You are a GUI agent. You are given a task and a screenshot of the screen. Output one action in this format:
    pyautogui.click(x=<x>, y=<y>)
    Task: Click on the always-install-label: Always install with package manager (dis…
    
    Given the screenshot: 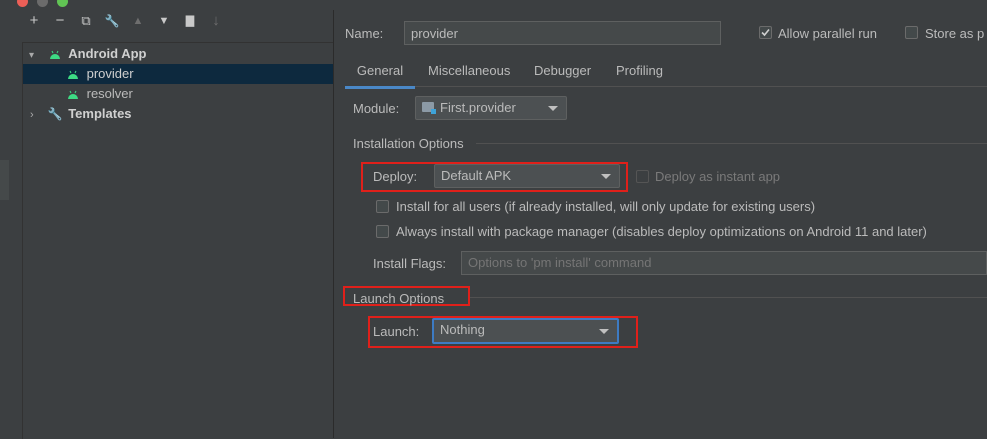 What is the action you would take?
    pyautogui.click(x=661, y=231)
    